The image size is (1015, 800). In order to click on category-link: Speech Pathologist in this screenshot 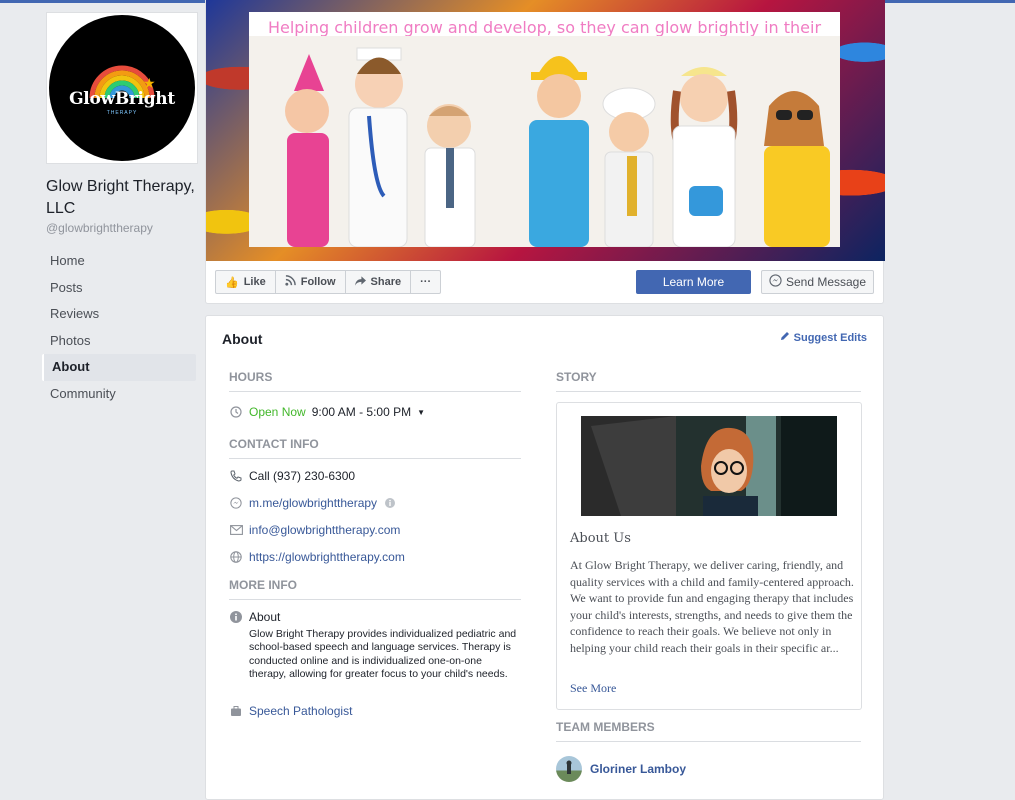, I will do `click(300, 711)`.